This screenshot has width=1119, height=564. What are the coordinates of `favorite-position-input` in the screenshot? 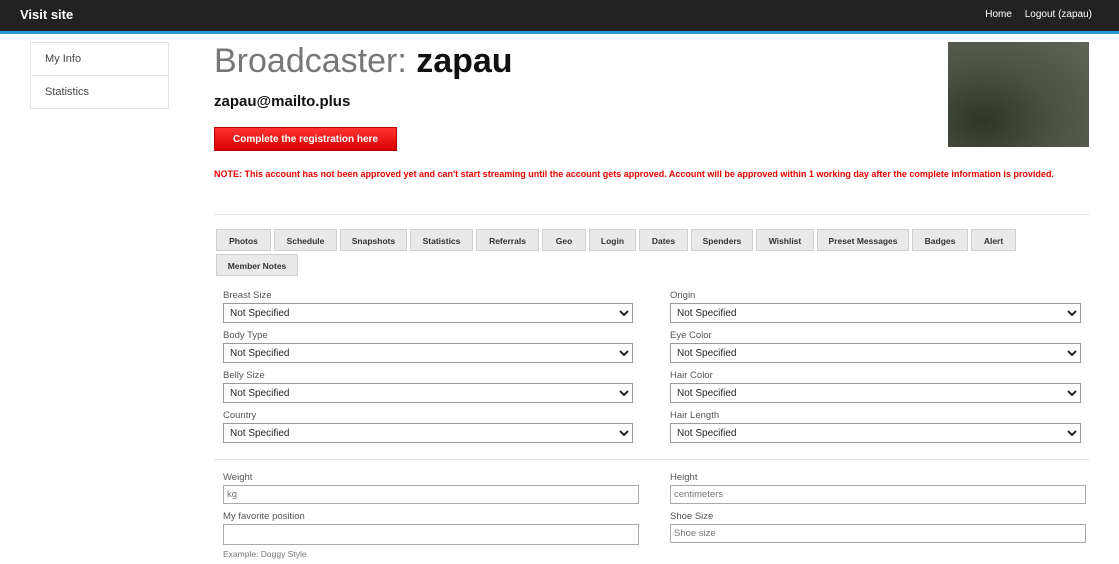 It's located at (431, 534).